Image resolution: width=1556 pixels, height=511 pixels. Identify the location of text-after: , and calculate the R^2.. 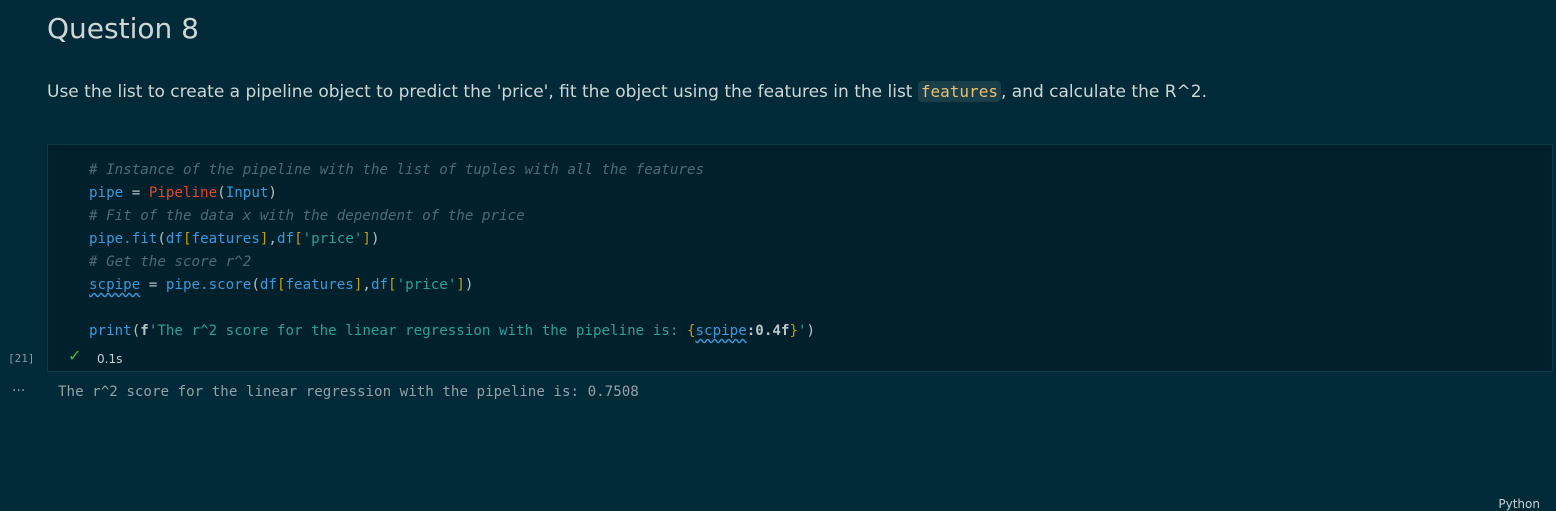
(1104, 92).